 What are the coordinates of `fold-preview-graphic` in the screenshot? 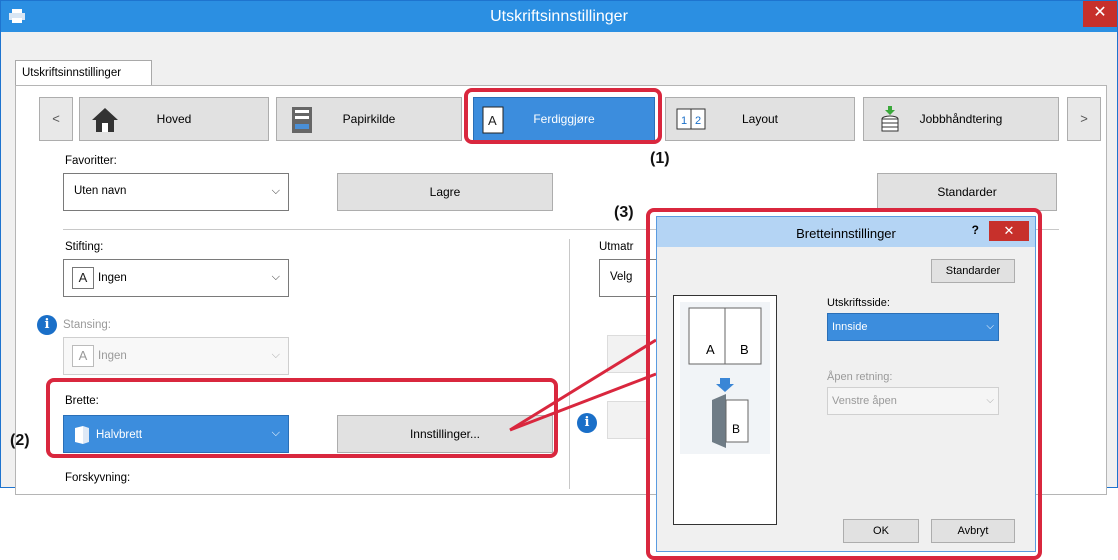 It's located at (725, 378).